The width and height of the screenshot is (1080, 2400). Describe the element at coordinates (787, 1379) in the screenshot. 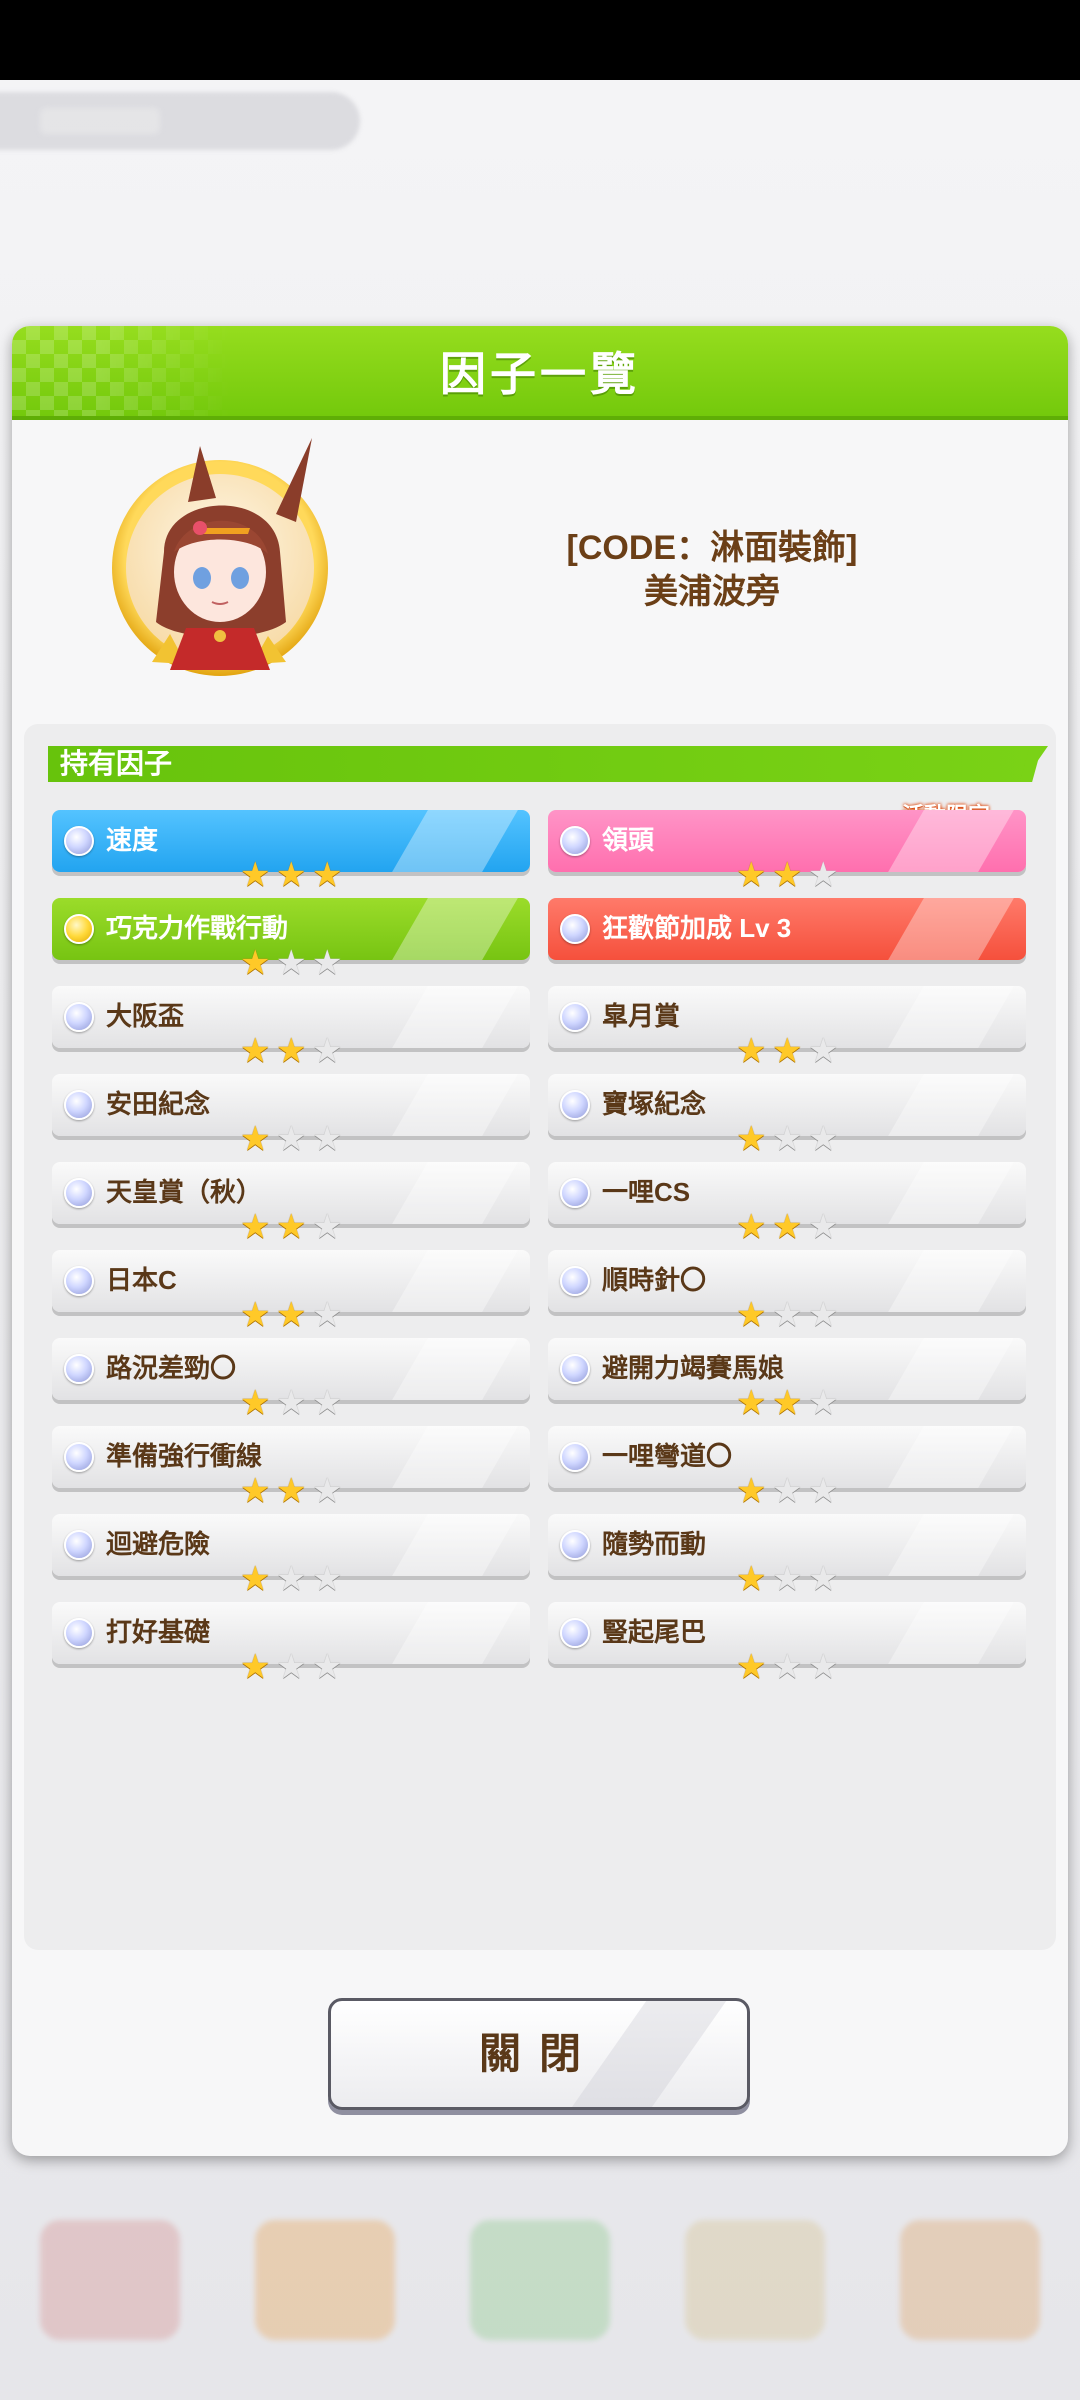

I see `factor-item: 避開力竭賽馬娘 ★ ★ ★` at that location.